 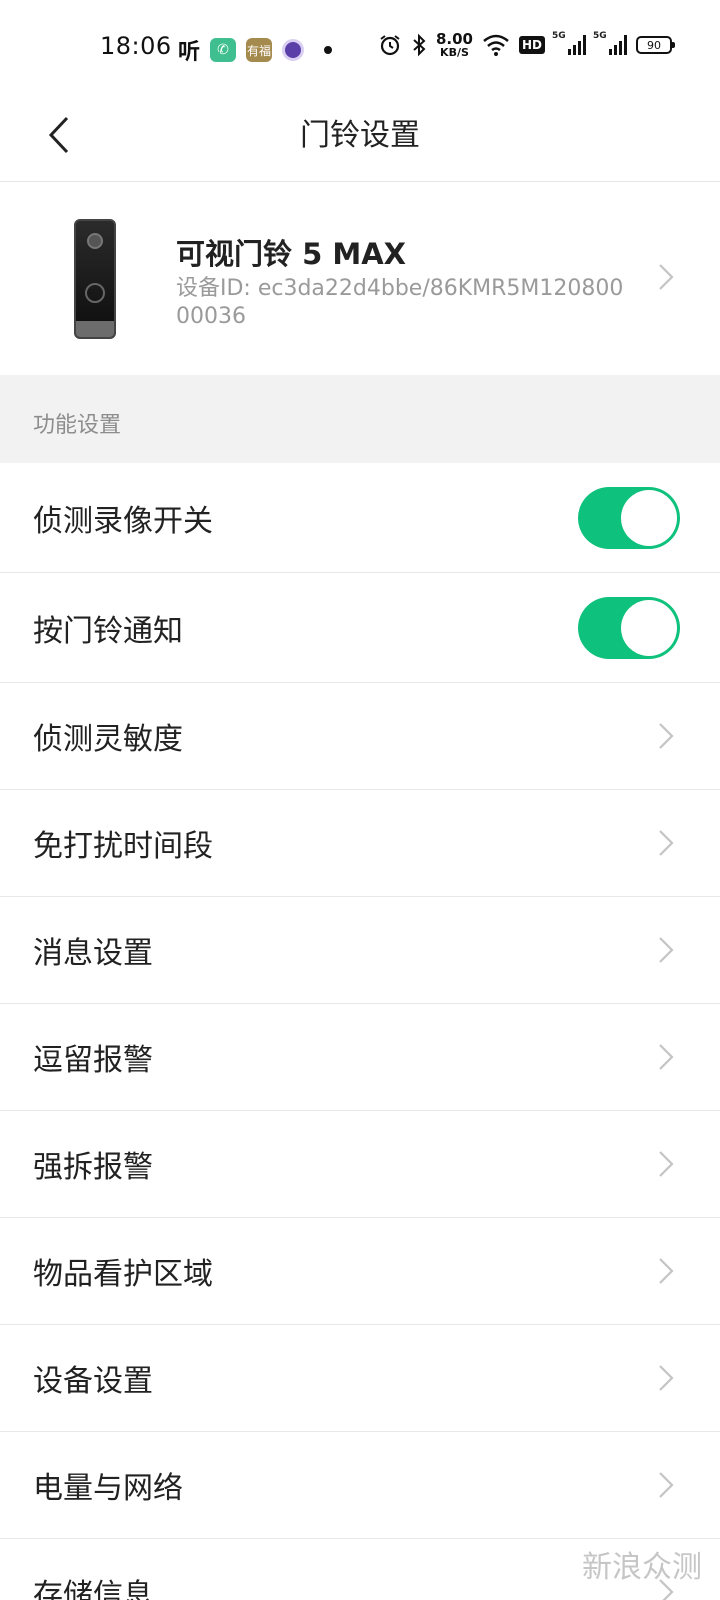 I want to click on signal-5g-1-icon: 5G, so click(x=569, y=43).